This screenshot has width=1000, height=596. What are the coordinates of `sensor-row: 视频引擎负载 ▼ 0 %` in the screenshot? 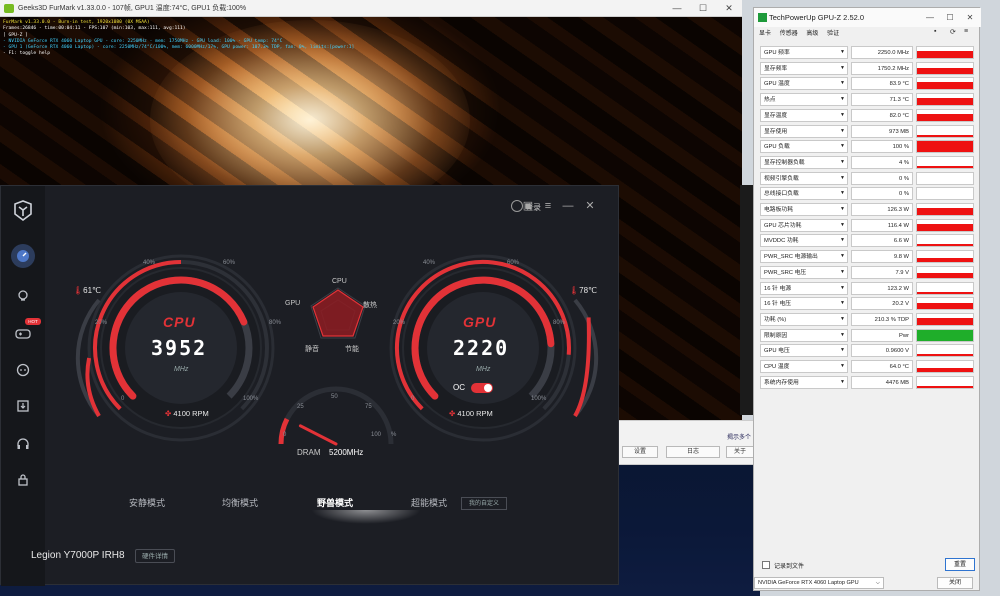 It's located at (867, 179).